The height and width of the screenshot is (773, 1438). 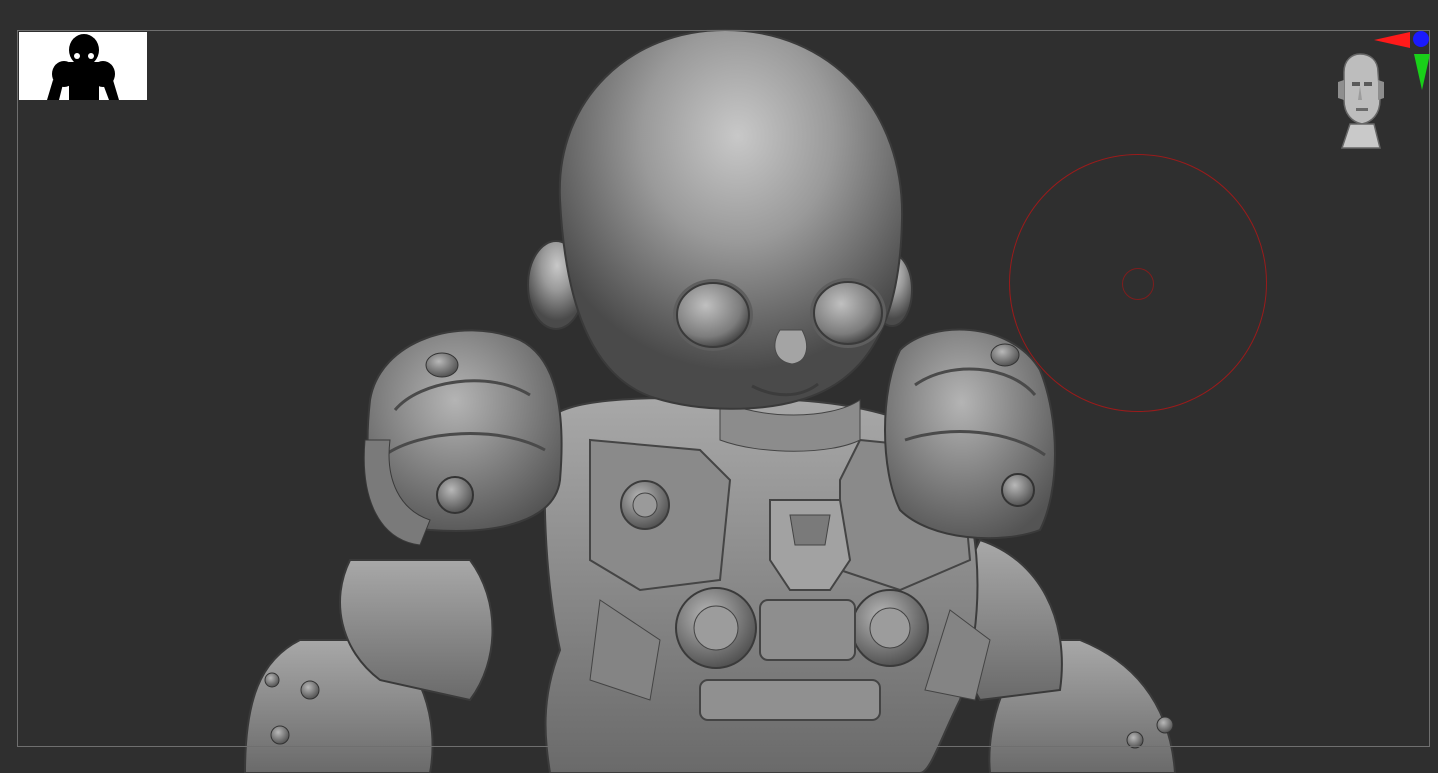 I want to click on y-axis-icon, so click(x=1422, y=72).